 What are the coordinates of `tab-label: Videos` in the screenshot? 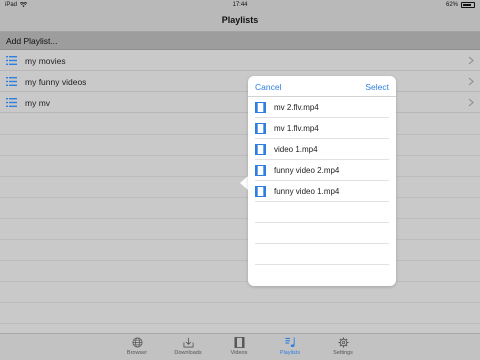 It's located at (239, 353).